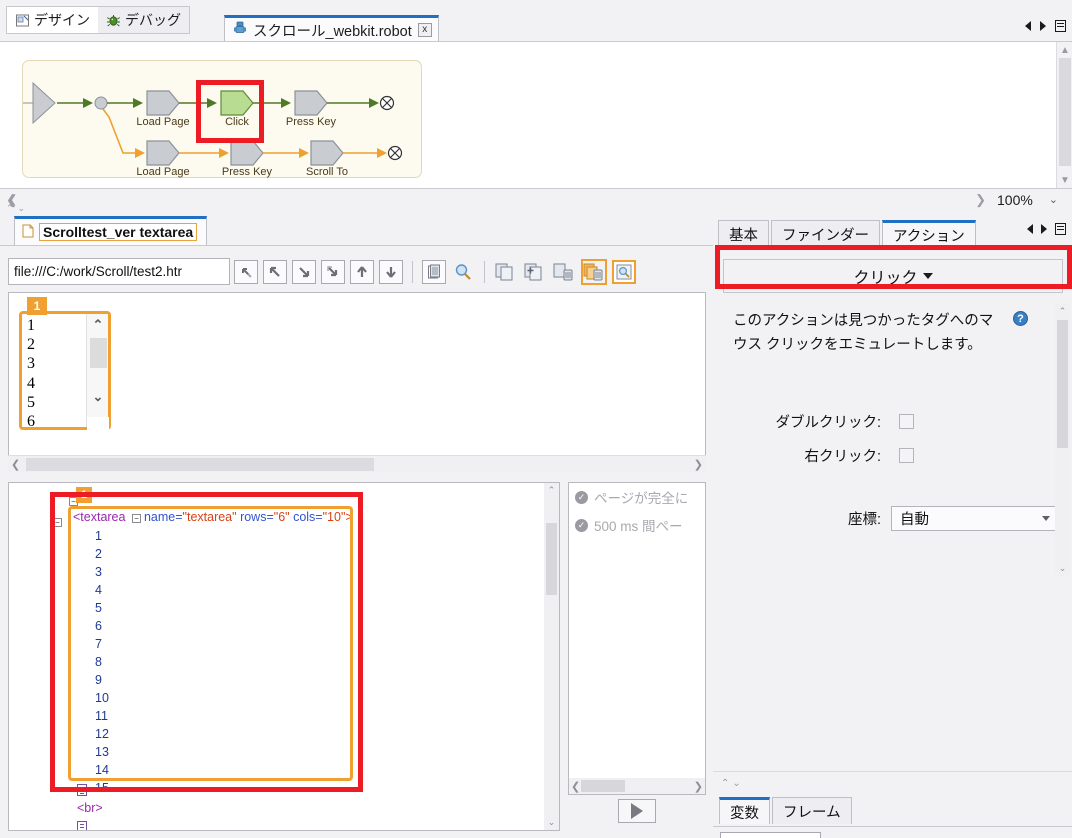 The width and height of the screenshot is (1072, 838). I want to click on close-icon: x, so click(424, 30).